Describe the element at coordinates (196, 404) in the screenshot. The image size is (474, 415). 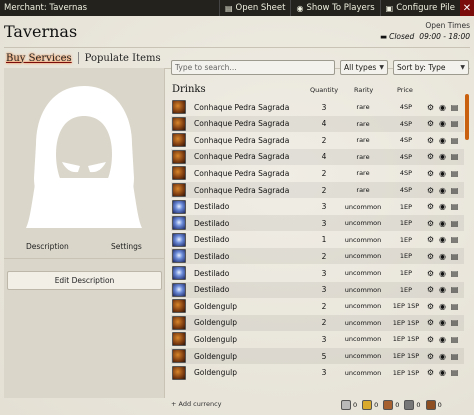
I see `add-currency-button: + Add currency` at that location.